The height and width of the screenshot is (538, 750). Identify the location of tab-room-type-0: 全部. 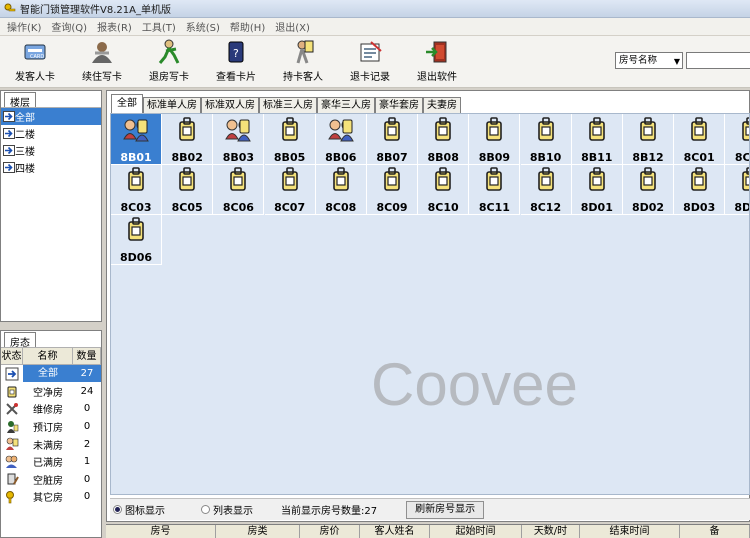
(127, 103).